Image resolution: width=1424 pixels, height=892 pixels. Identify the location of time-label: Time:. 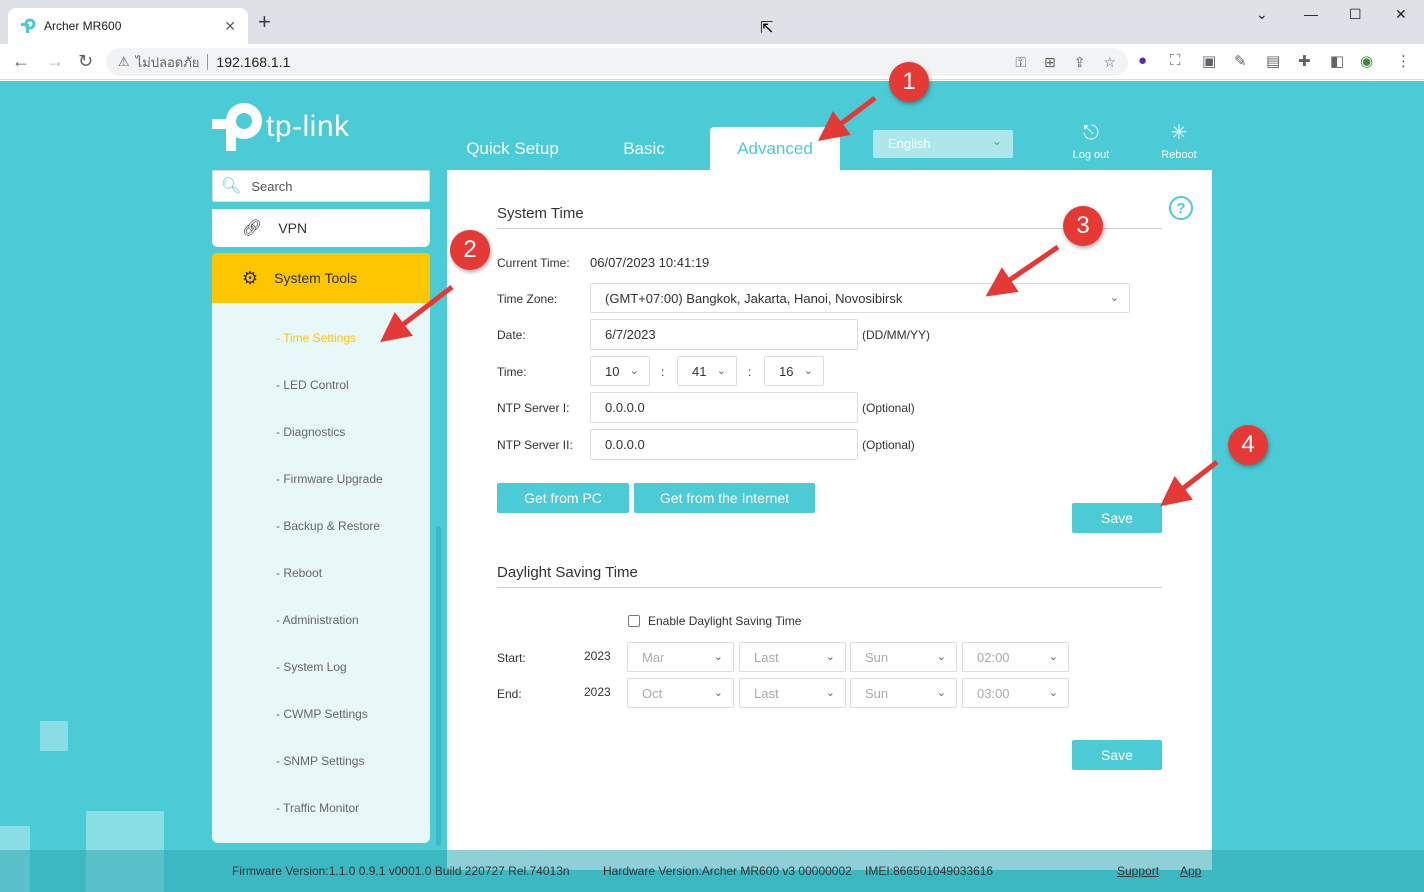
(512, 372).